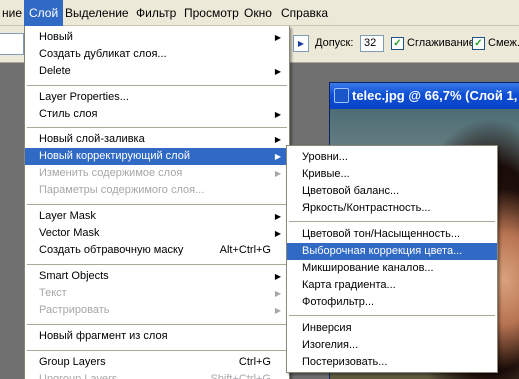  What do you see at coordinates (44, 13) in the screenshot?
I see `menu-layer: Слой` at bounding box center [44, 13].